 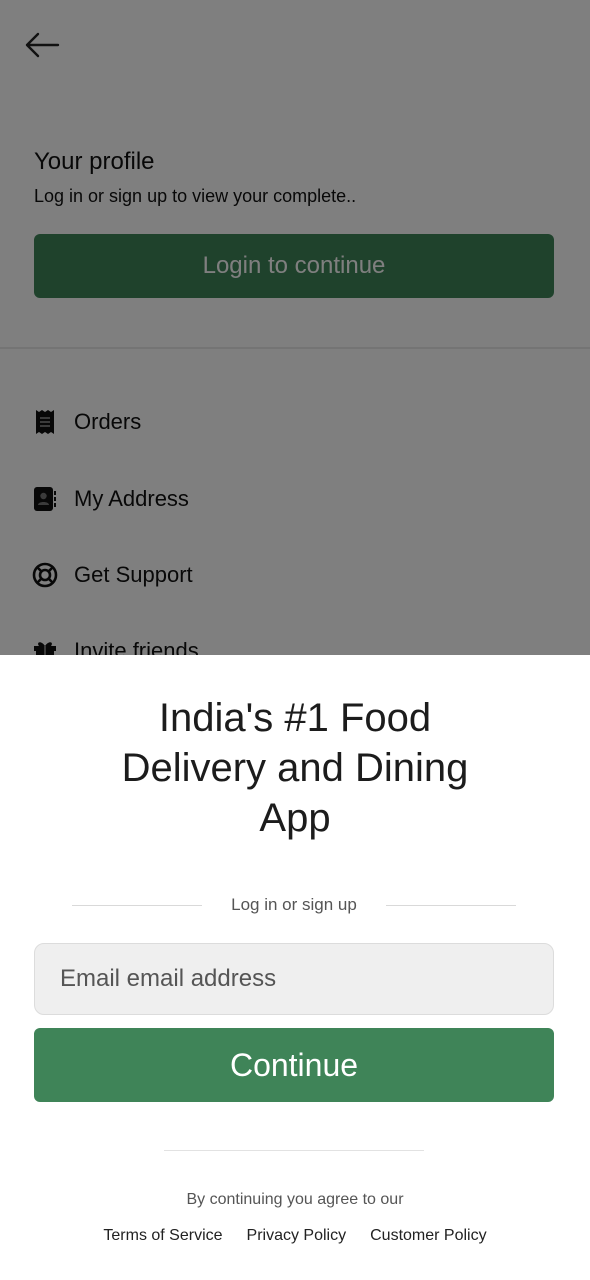 What do you see at coordinates (451, 905) in the screenshot?
I see `separator-line-right` at bounding box center [451, 905].